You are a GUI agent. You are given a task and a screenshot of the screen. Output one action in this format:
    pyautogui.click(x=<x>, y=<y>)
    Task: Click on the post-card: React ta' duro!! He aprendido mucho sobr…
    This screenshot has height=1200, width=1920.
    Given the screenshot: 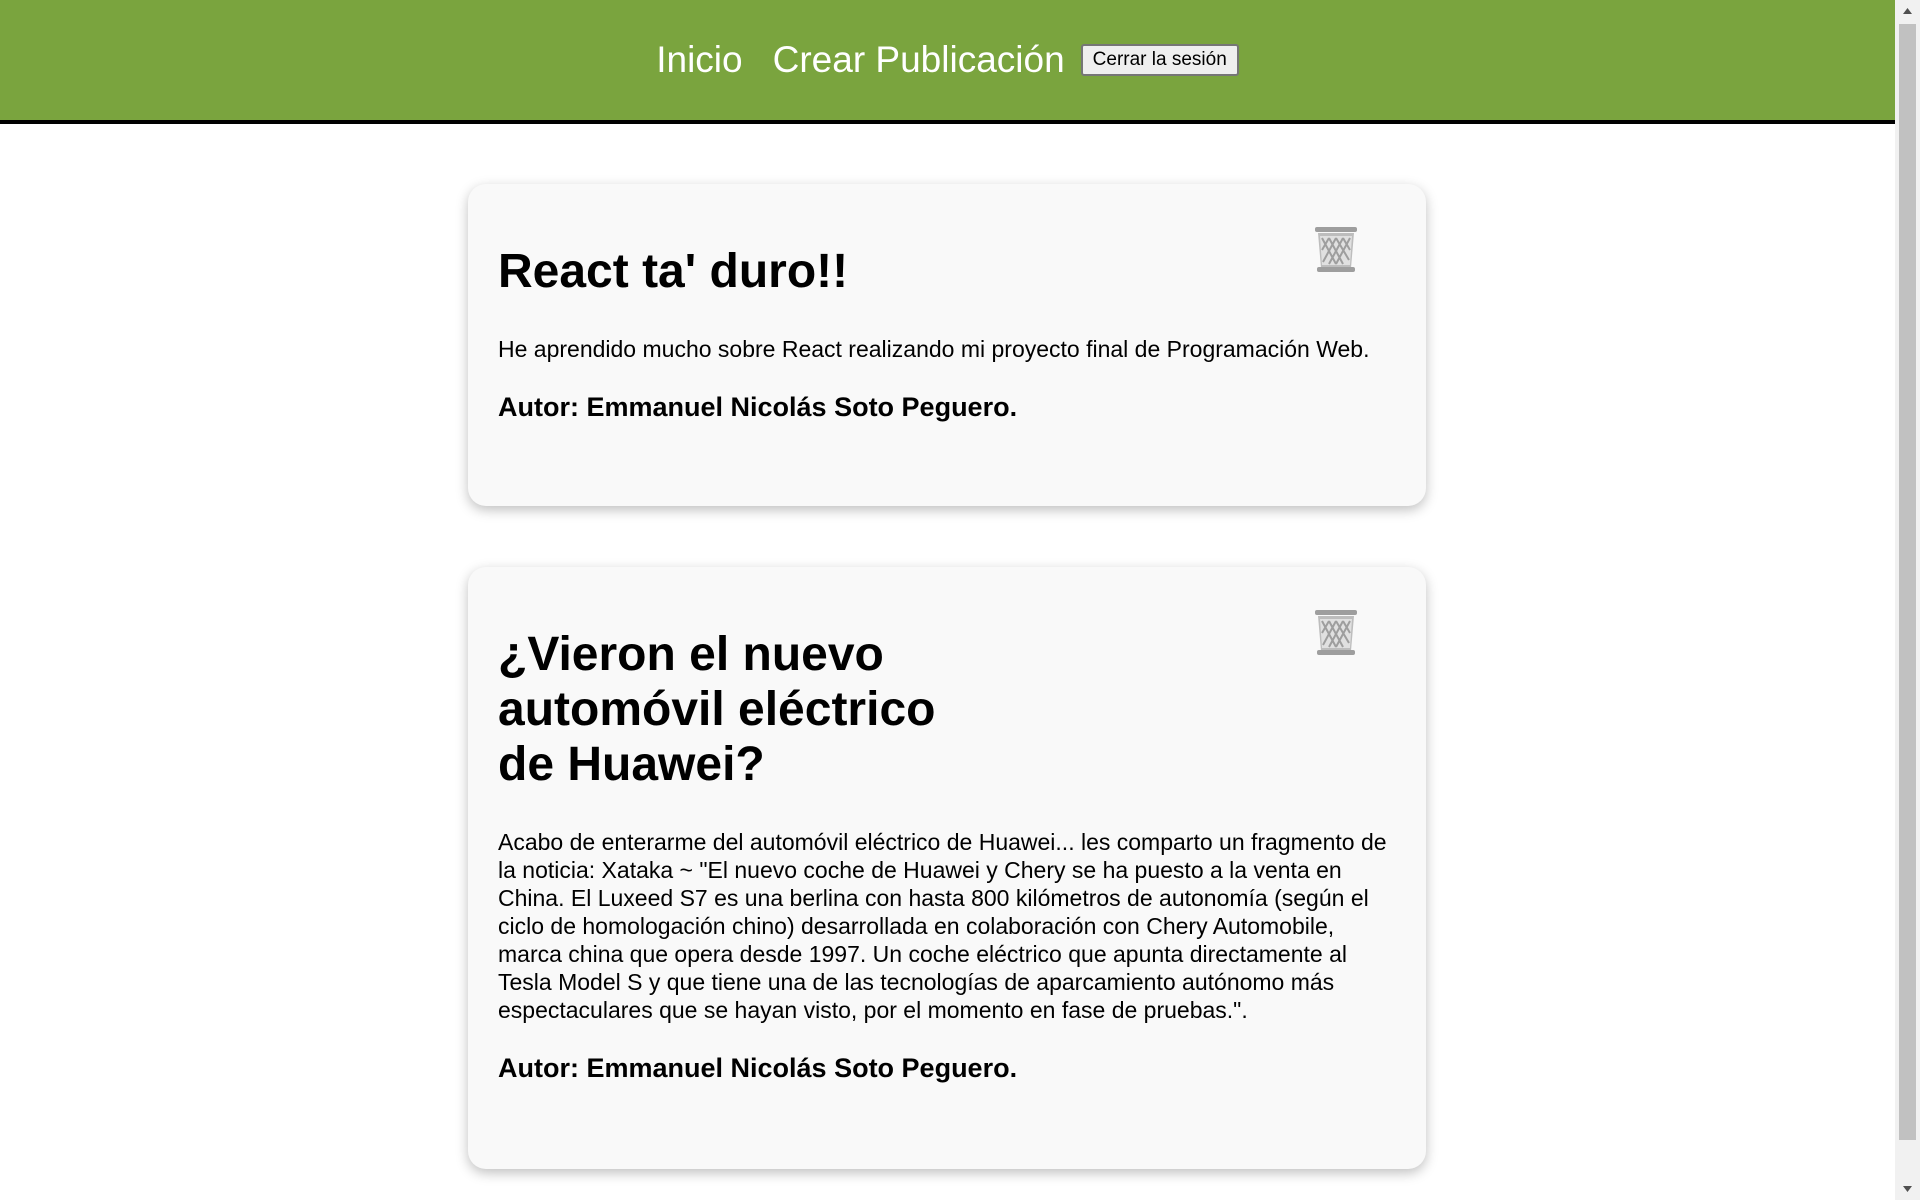 What is the action you would take?
    pyautogui.click(x=947, y=345)
    